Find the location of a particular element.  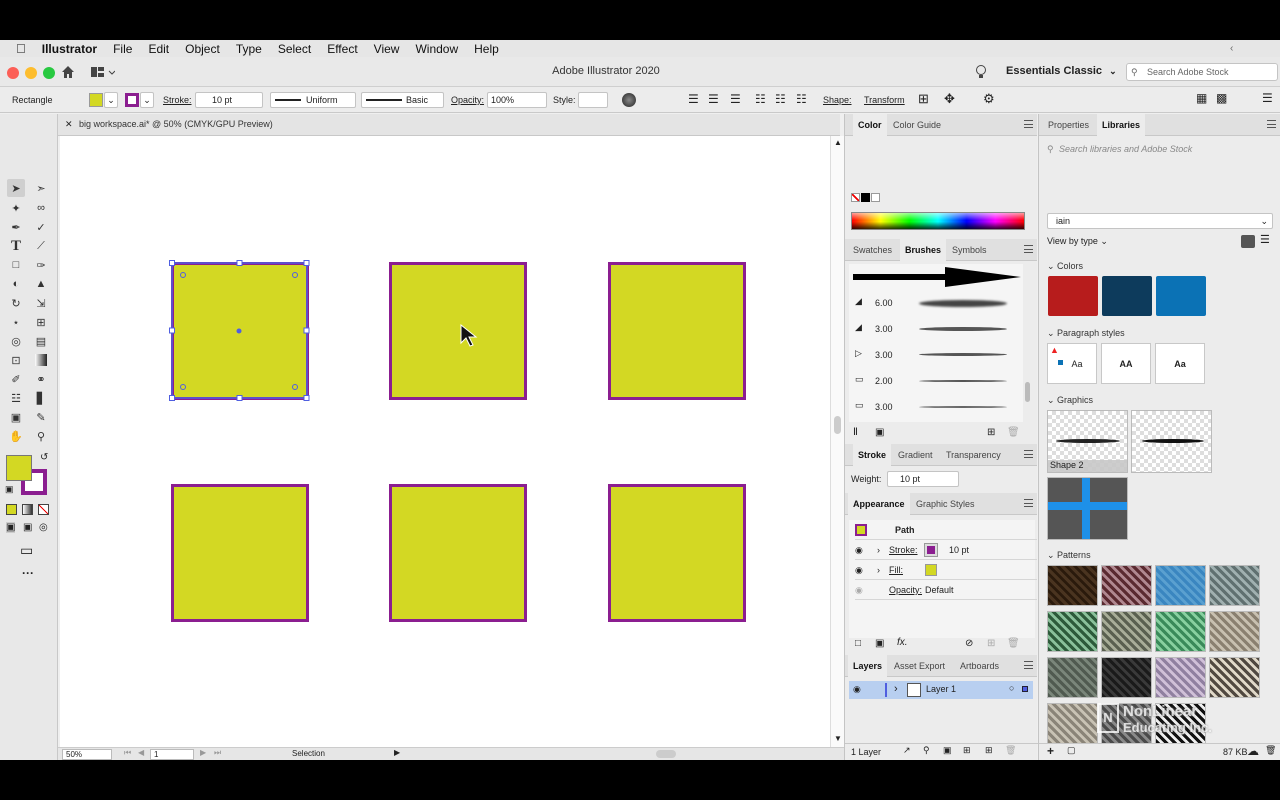

align-center-icon: ☰ is located at coordinates (713, 99).